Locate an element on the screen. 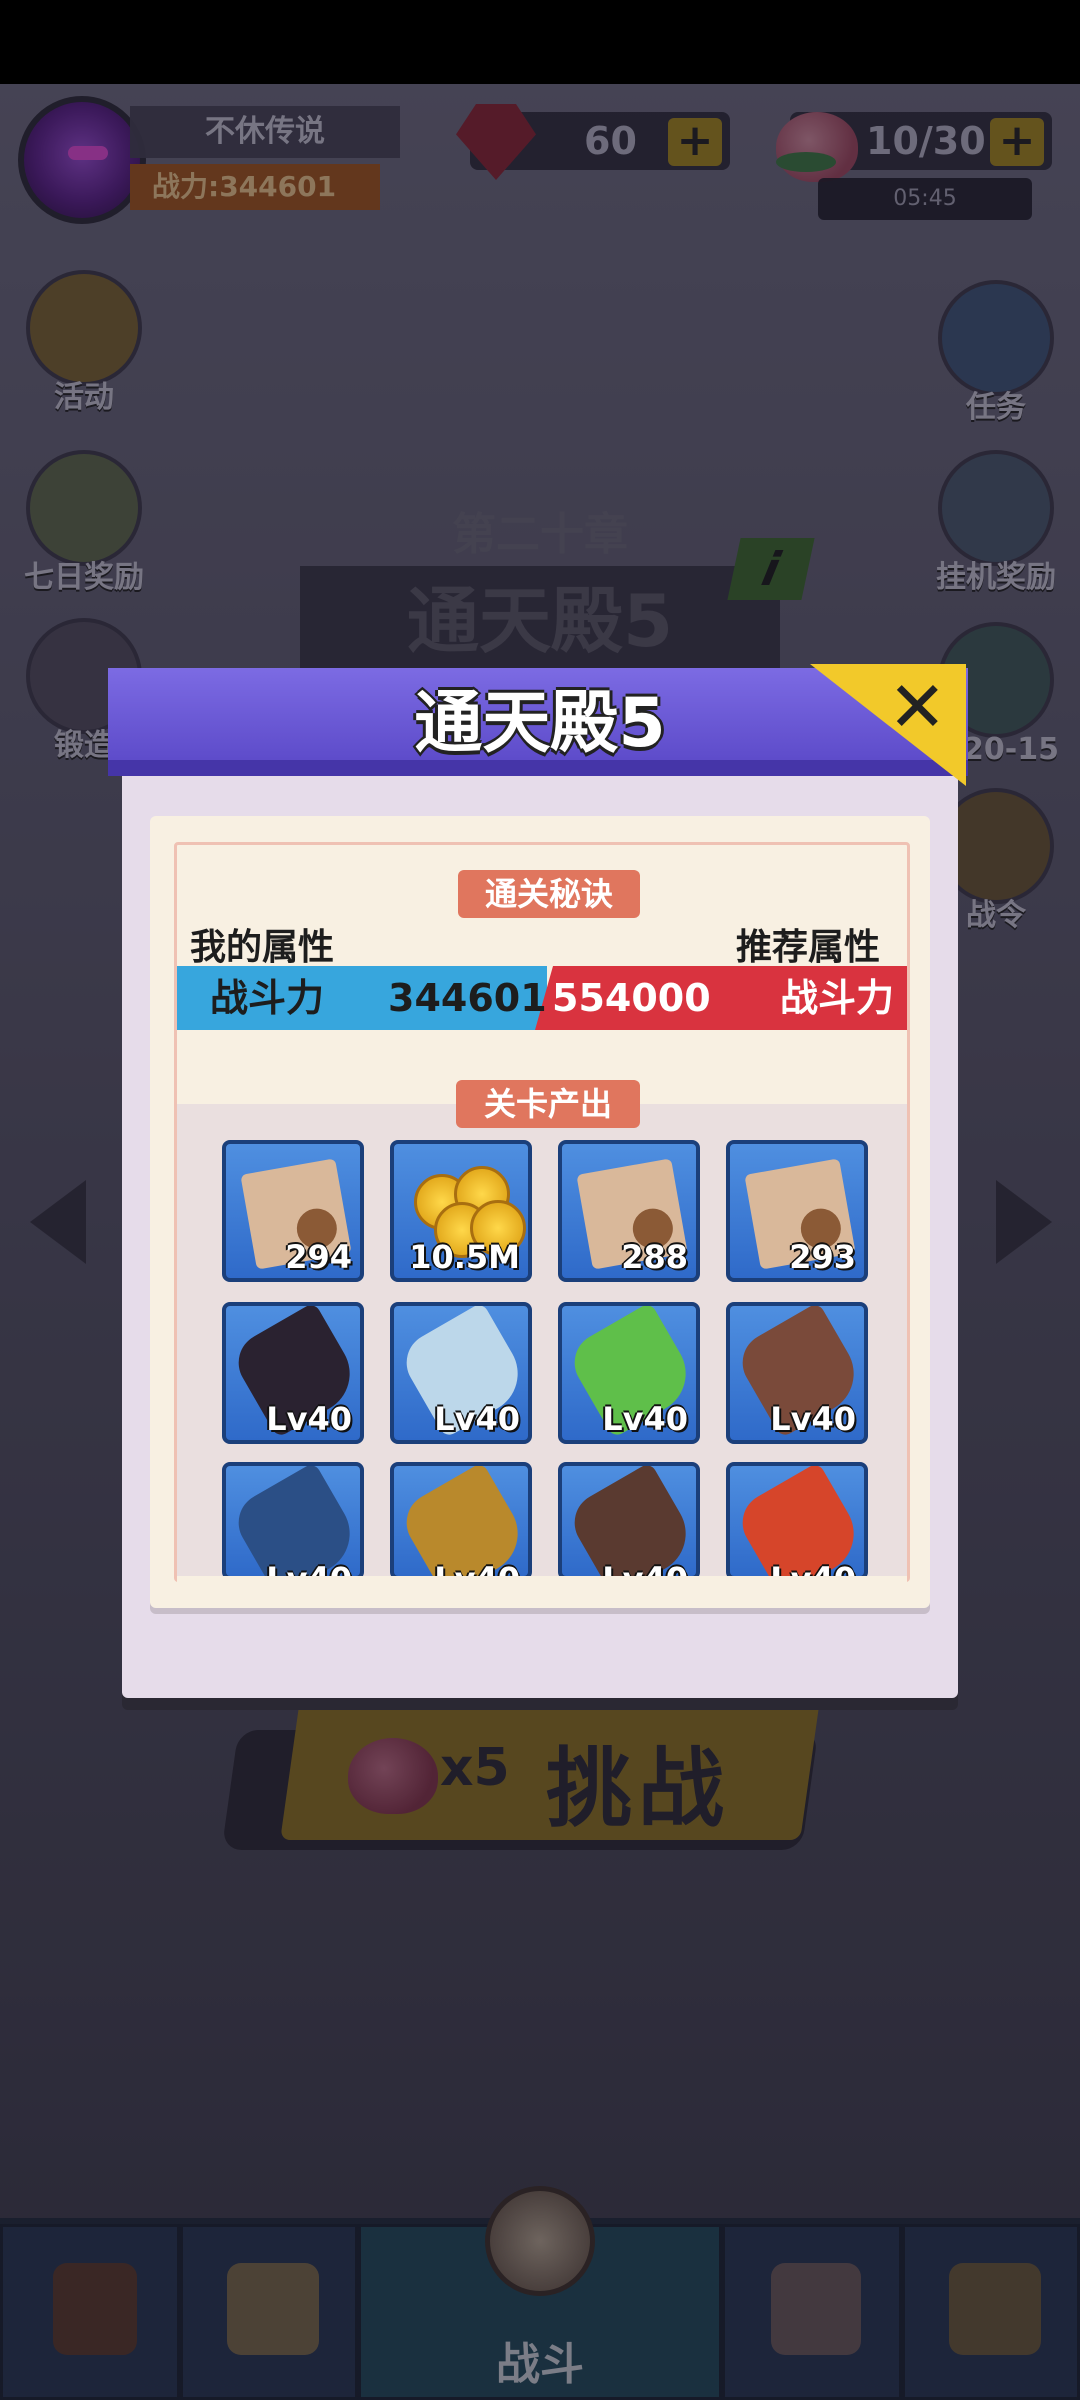  reward-item-scroll-armor: 288 is located at coordinates (629, 1211).